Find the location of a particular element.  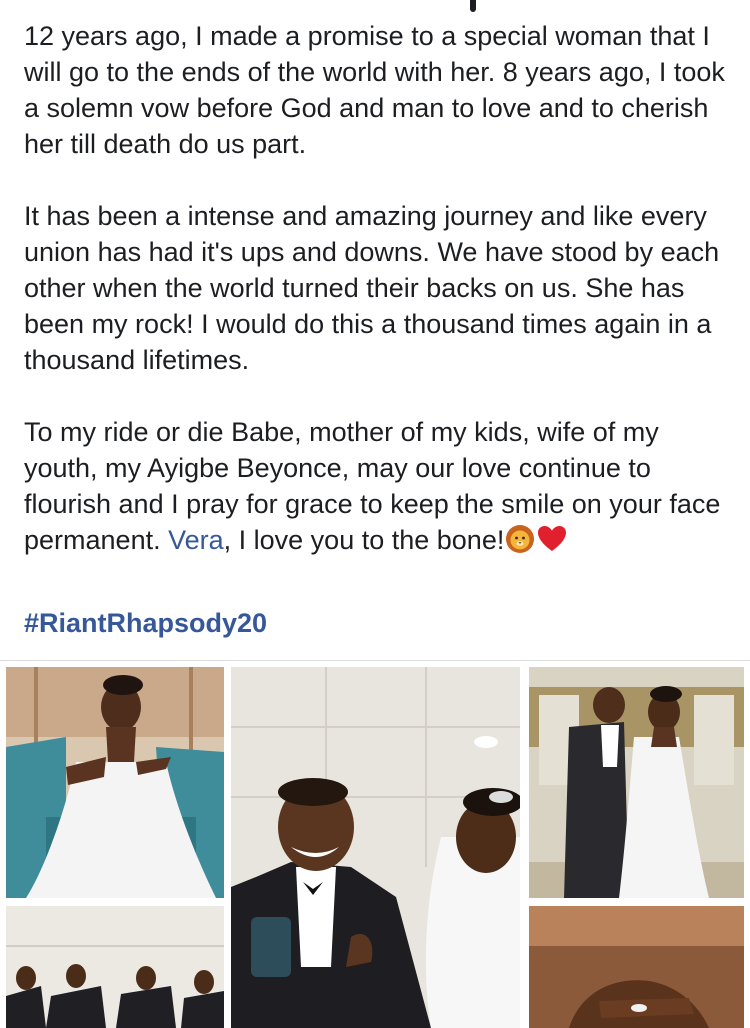

photo-groomsmen is located at coordinates (115, 967).